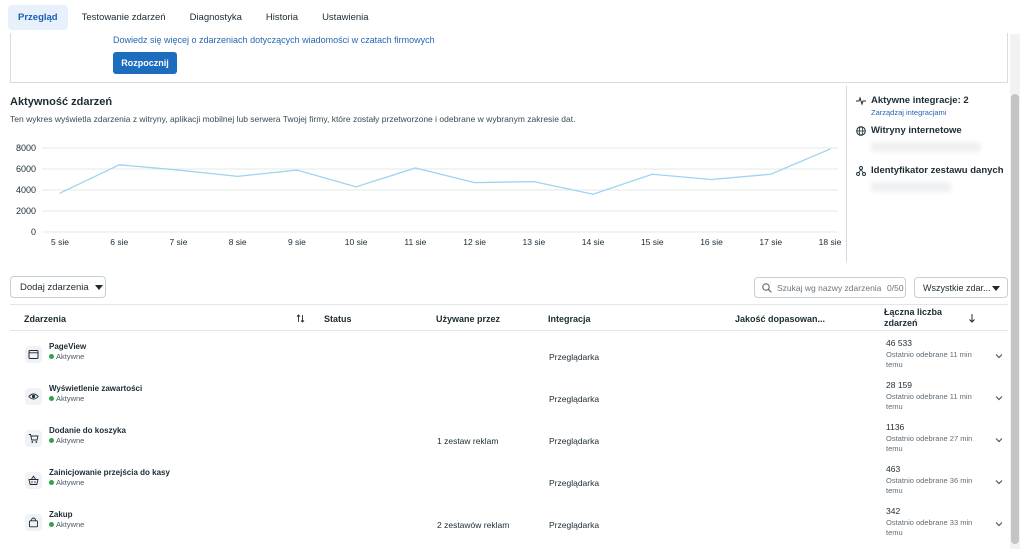  Describe the element at coordinates (356, 242) in the screenshot. I see `x-tick-label: 10 sie` at that location.